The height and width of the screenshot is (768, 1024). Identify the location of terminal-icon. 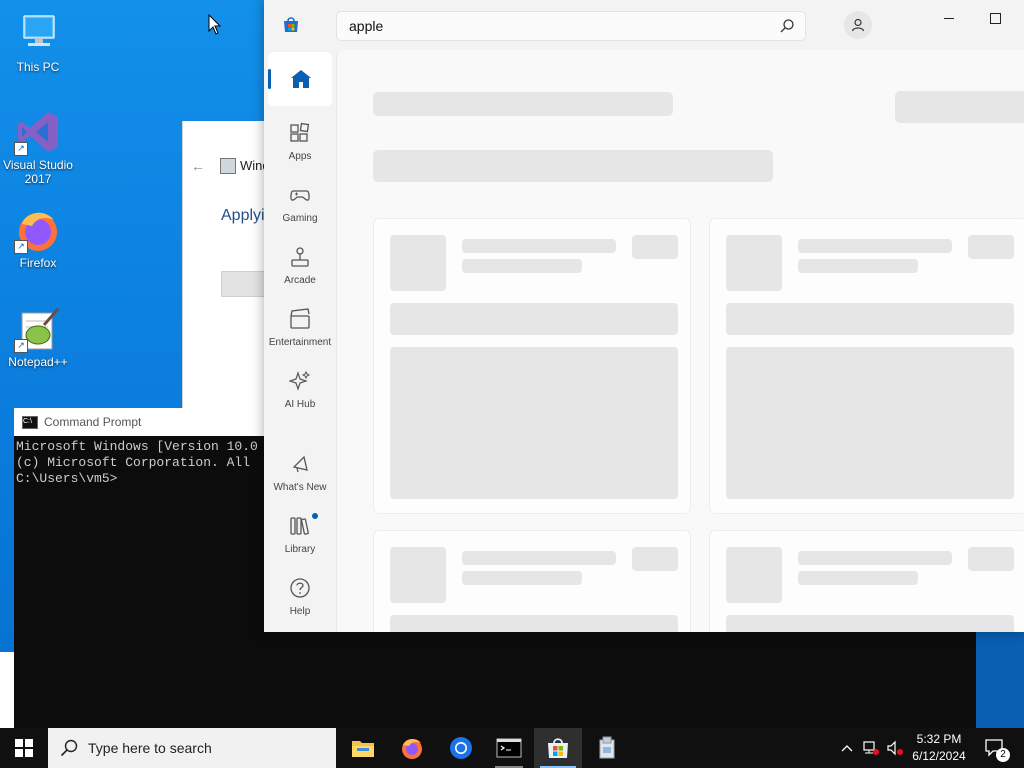
(509, 748).